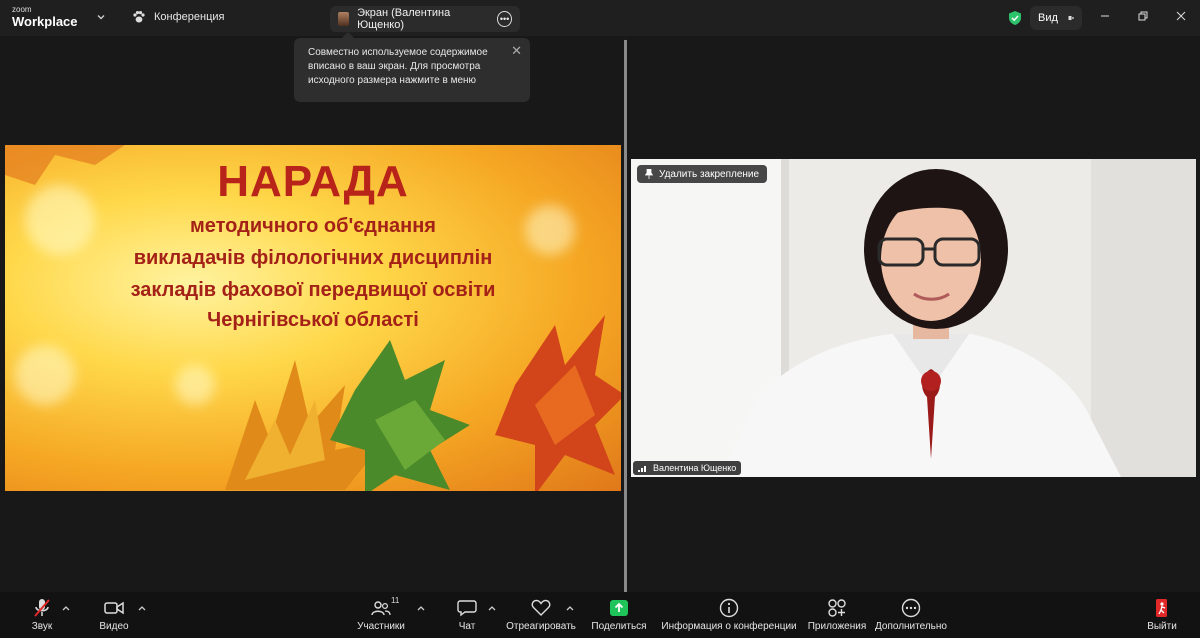 The image size is (1200, 638). I want to click on more-label: Дополнительно, so click(911, 626).